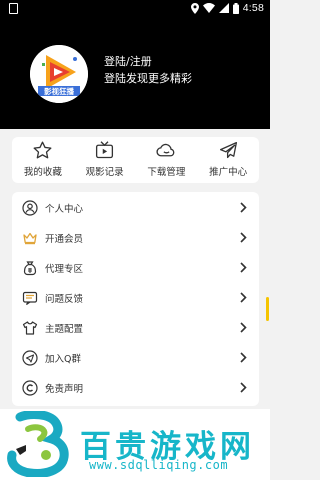 This screenshot has height=480, width=320. Describe the element at coordinates (228, 160) in the screenshot. I see `quick-promotion: 推广中心` at that location.